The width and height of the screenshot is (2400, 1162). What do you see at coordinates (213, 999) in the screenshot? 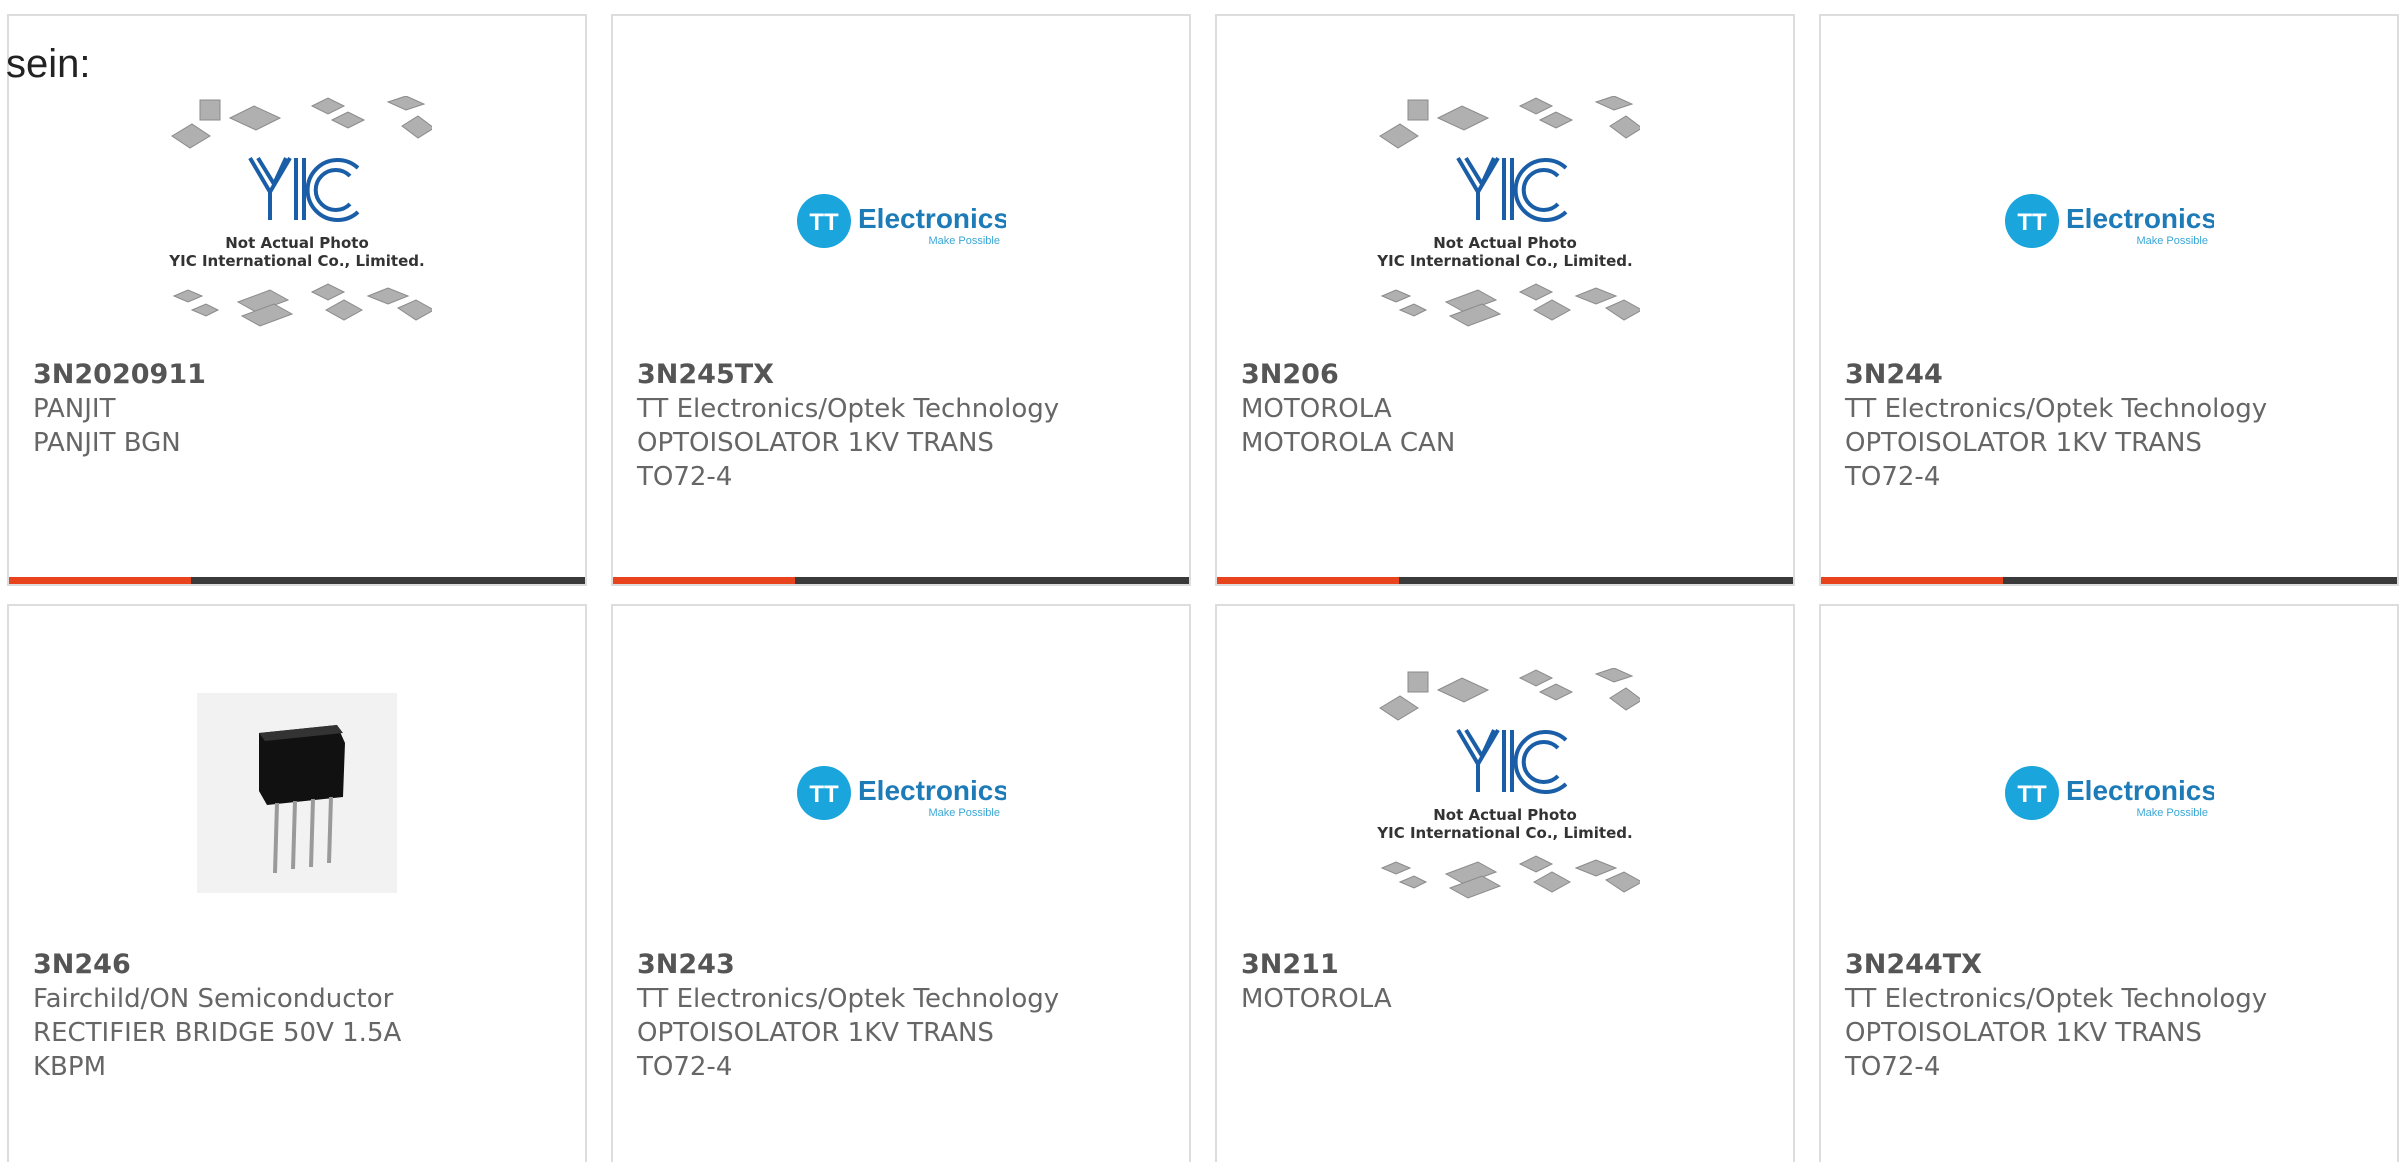
I see `manufacturer: Fairchild/ON Semiconductor` at bounding box center [213, 999].